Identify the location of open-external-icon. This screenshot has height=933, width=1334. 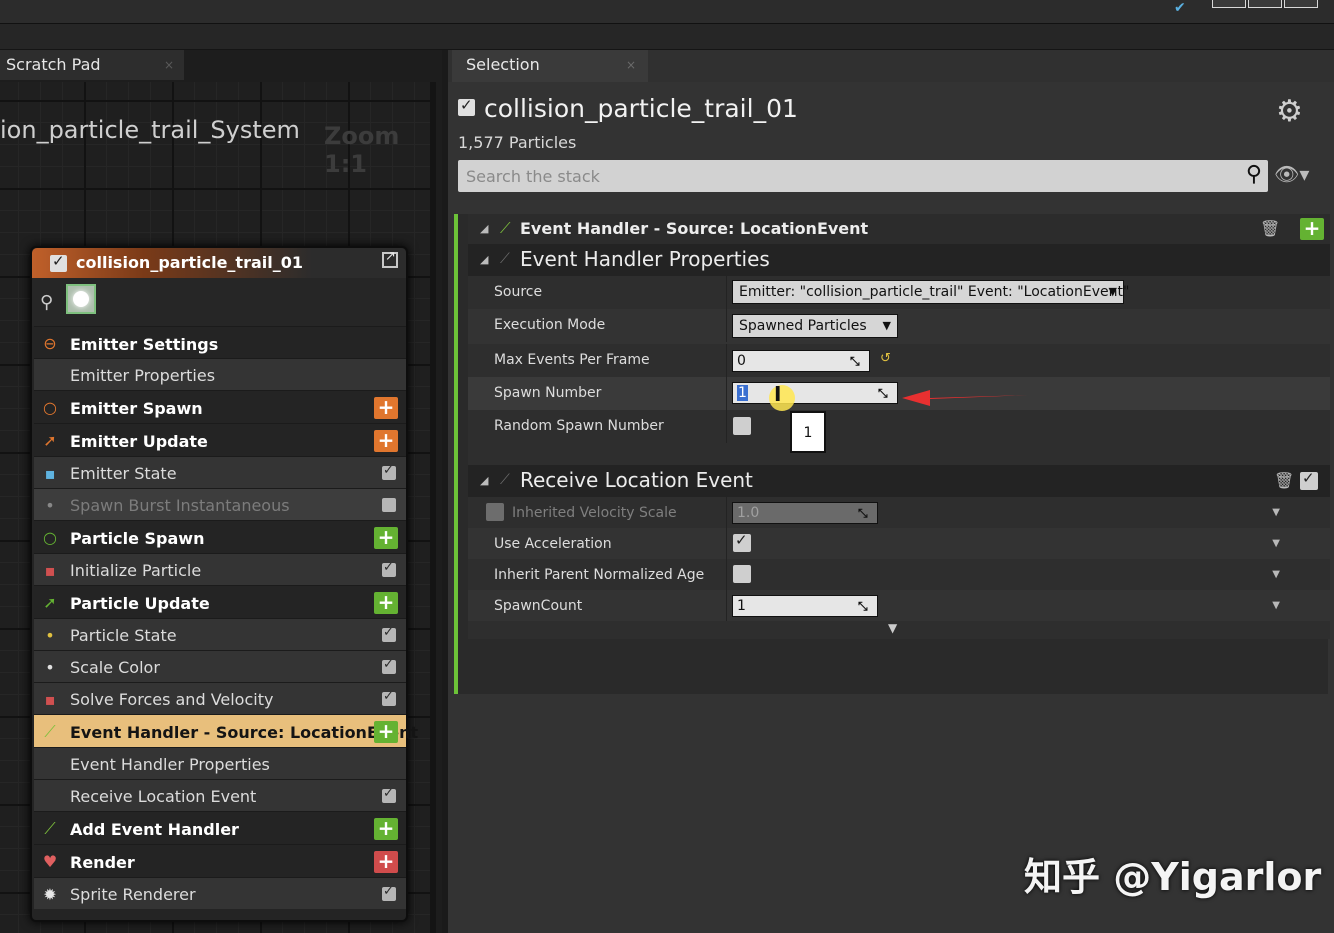
(390, 258).